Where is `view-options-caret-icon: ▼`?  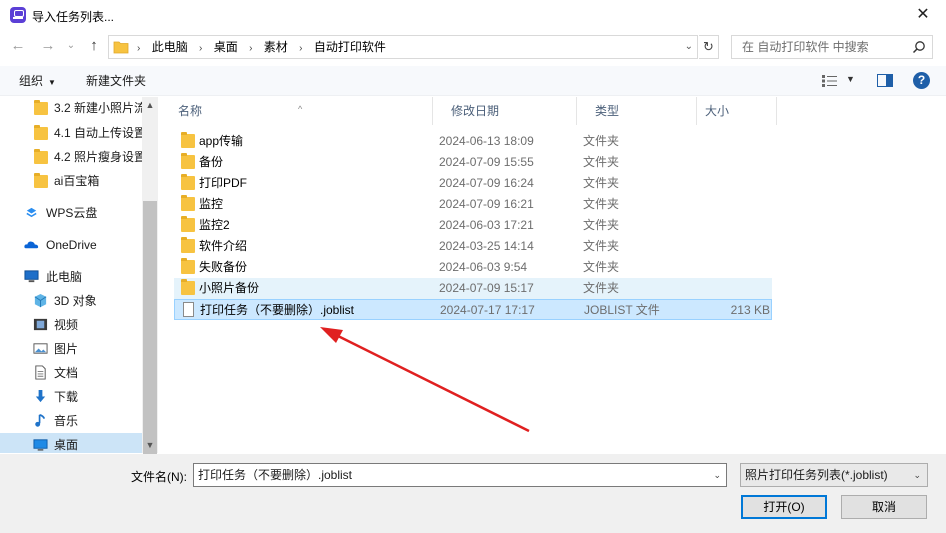
view-options-caret-icon: ▼ is located at coordinates (850, 79).